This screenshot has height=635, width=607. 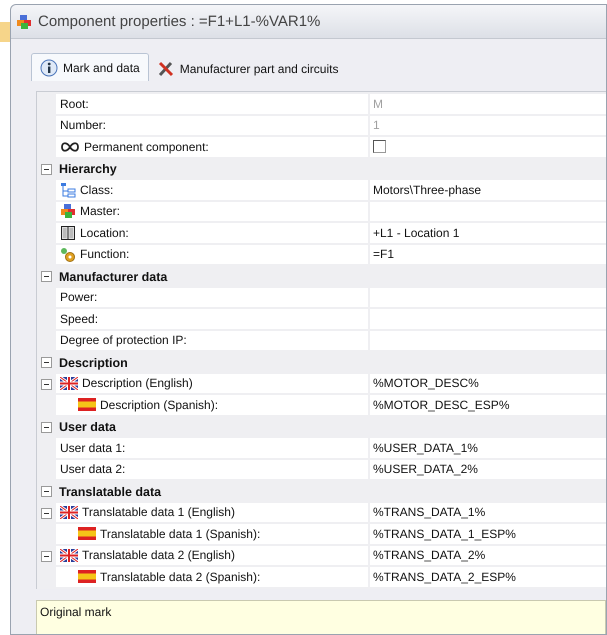 I want to click on checkbox, so click(x=379, y=147).